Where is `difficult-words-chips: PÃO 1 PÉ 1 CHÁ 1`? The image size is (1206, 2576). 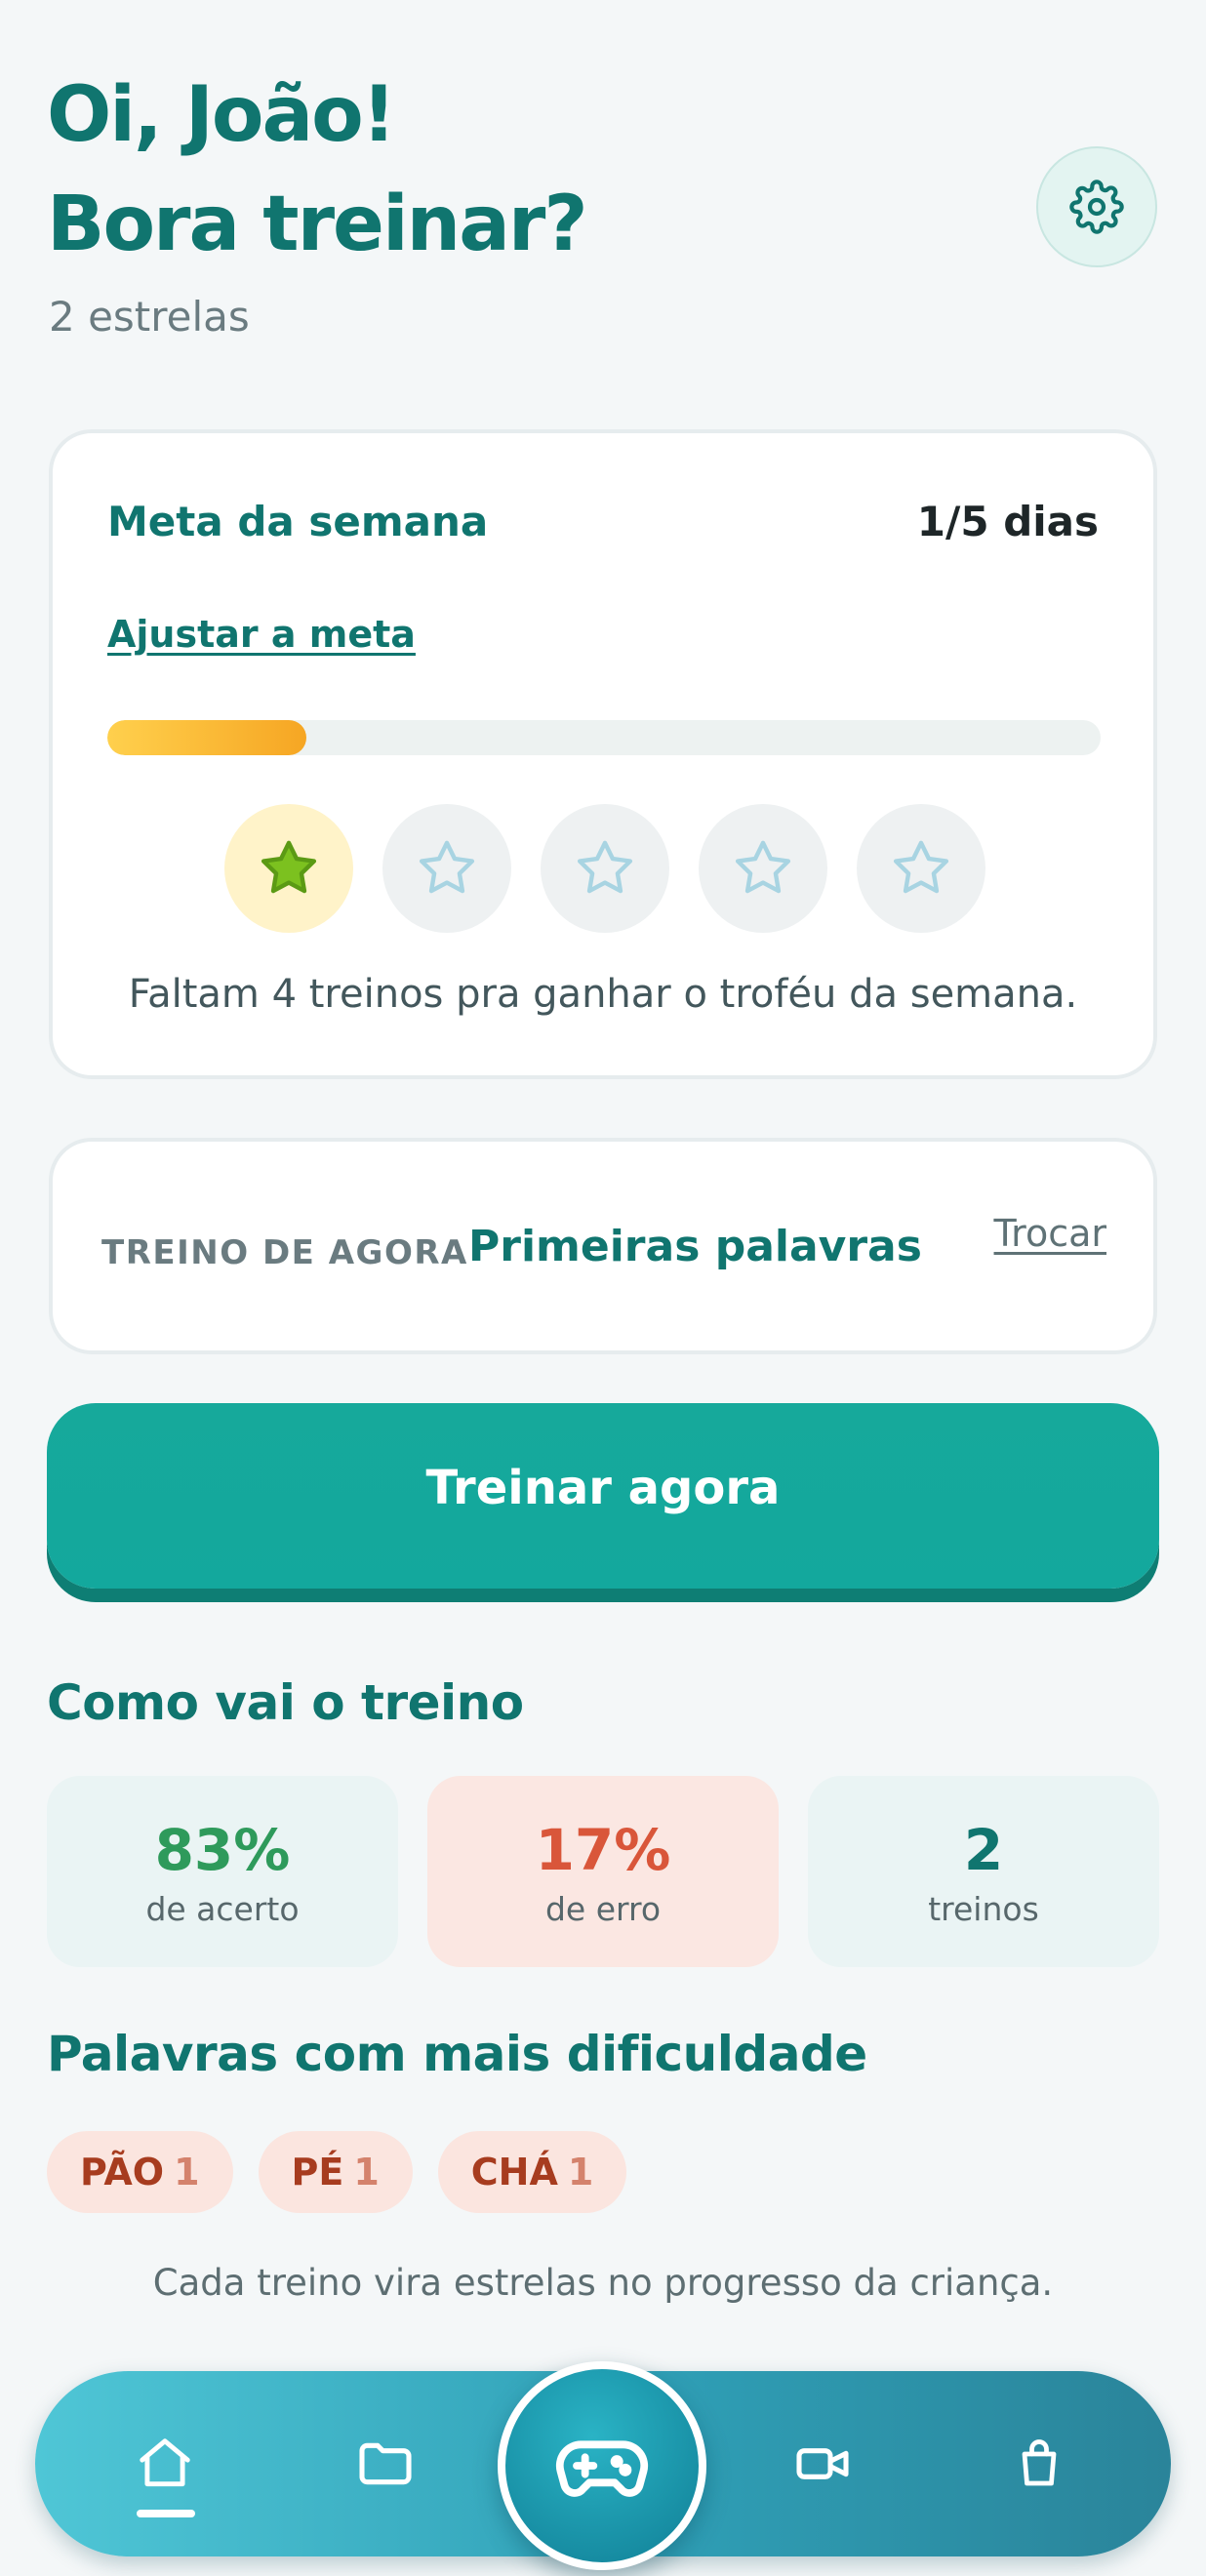
difficult-words-chips: PÃO 1 PÉ 1 CHÁ 1 is located at coordinates (337, 2172).